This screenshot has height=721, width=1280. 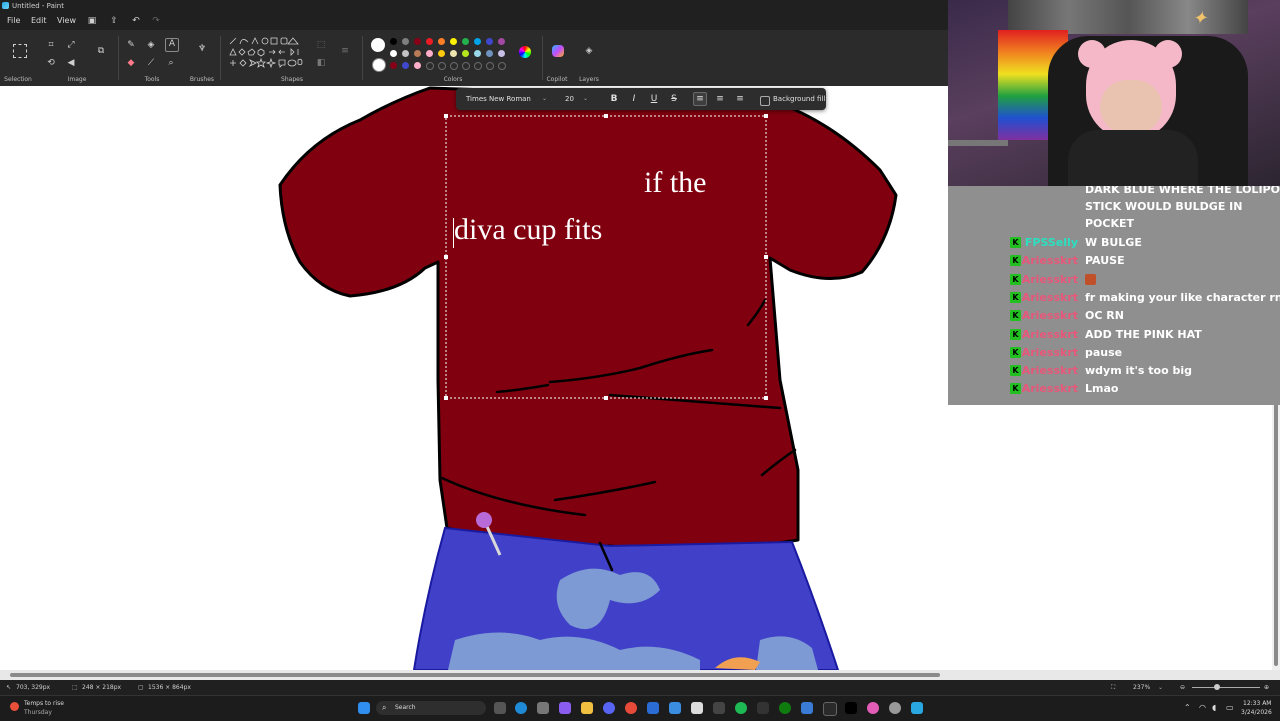 What do you see at coordinates (558, 51) in the screenshot?
I see `copilot-icon` at bounding box center [558, 51].